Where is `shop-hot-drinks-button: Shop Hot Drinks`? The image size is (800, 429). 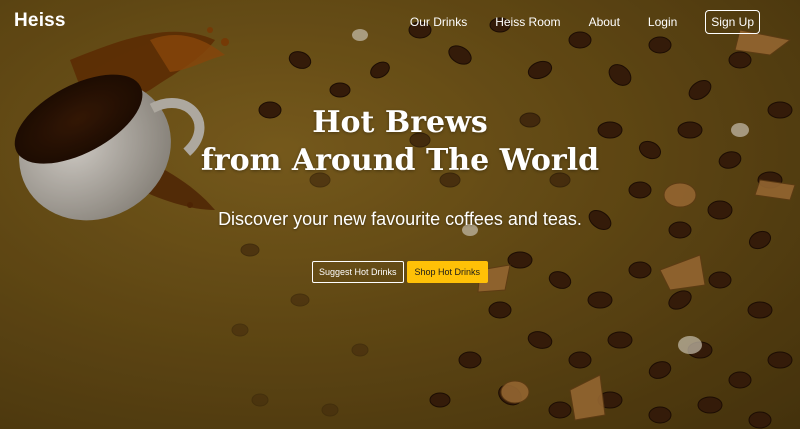 shop-hot-drinks-button: Shop Hot Drinks is located at coordinates (447, 272).